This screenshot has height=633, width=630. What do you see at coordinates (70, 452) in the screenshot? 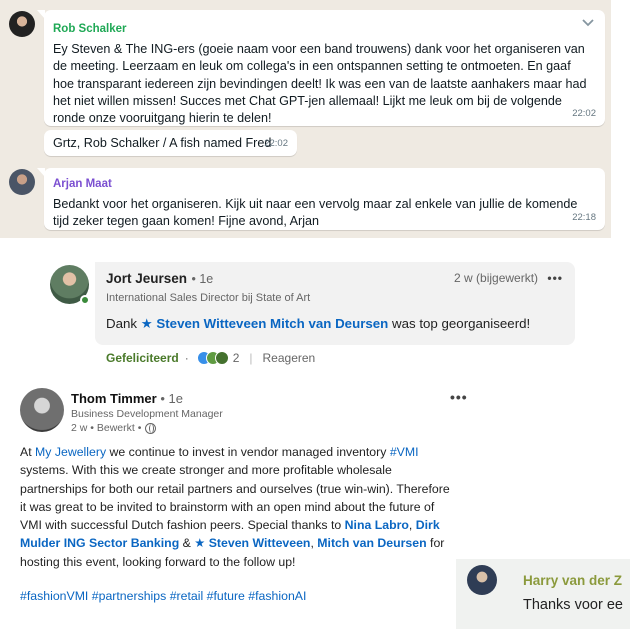
I see `company-mention-link: My Jewellery` at bounding box center [70, 452].